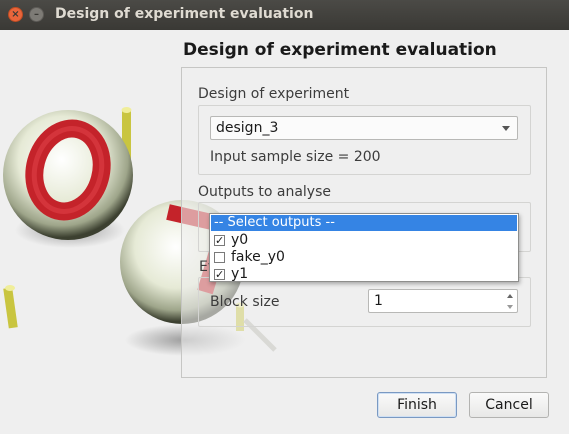  What do you see at coordinates (10, 307) in the screenshot?
I see `pin-icon` at bounding box center [10, 307].